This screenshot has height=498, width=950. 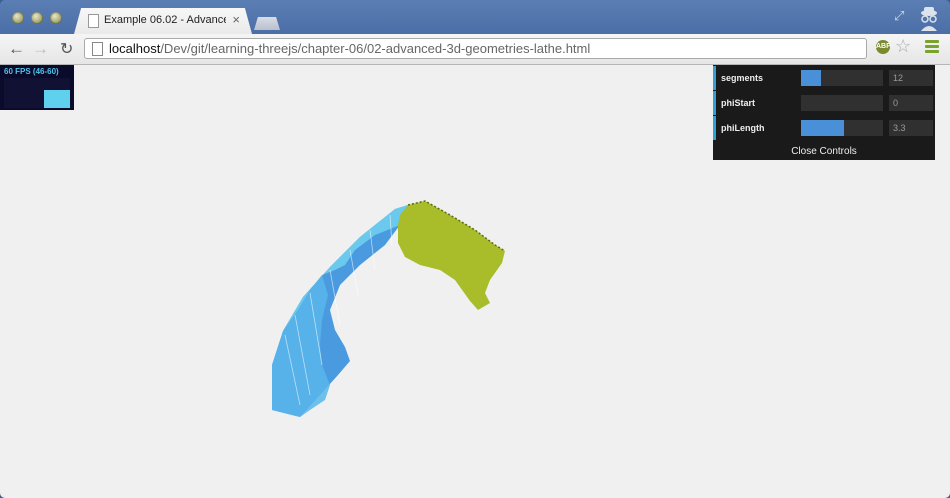 What do you see at coordinates (842, 78) in the screenshot?
I see `segments-slider` at bounding box center [842, 78].